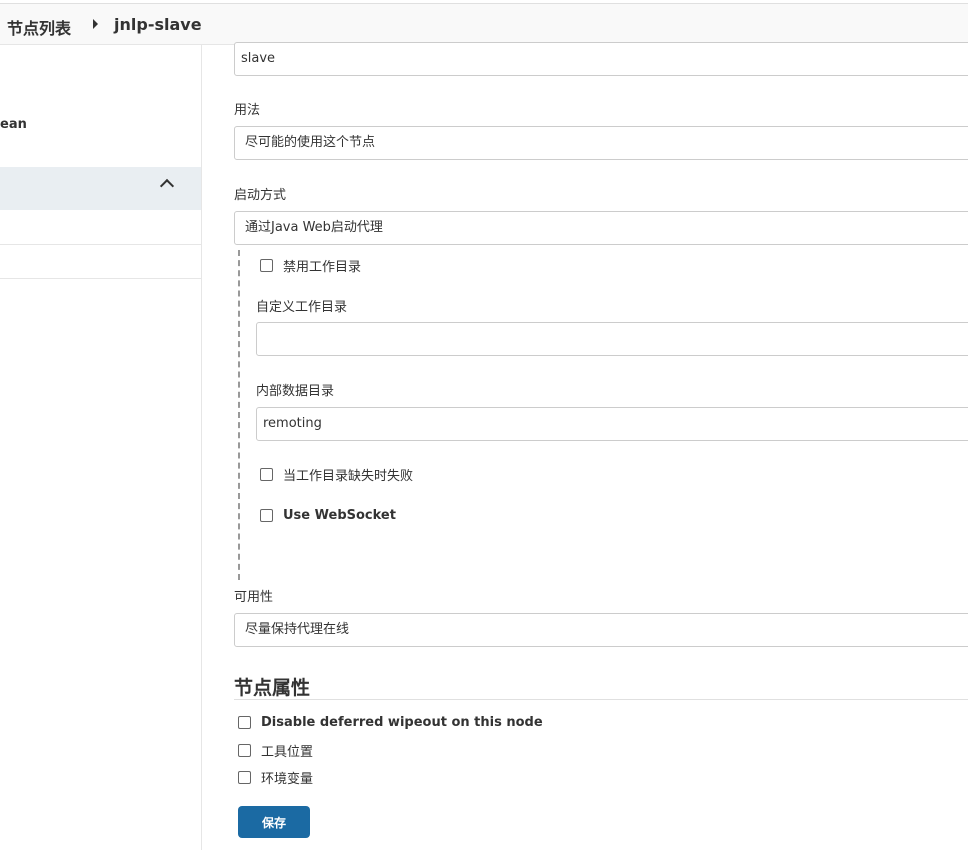 Image resolution: width=968 pixels, height=850 pixels. I want to click on tool-locations-option: 工具位置, so click(275, 750).